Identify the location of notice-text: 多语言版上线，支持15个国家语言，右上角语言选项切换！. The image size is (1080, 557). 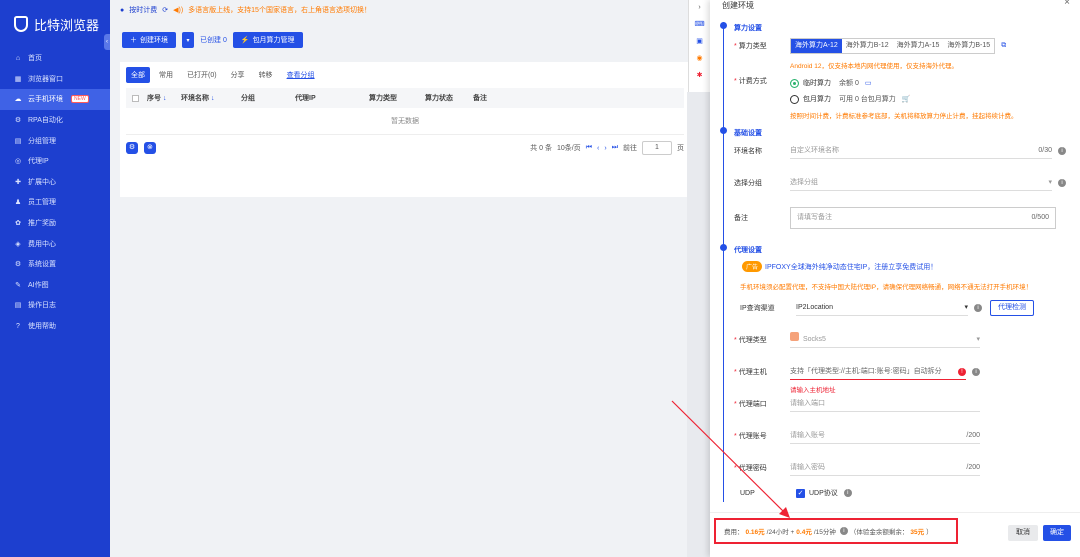
(279, 10).